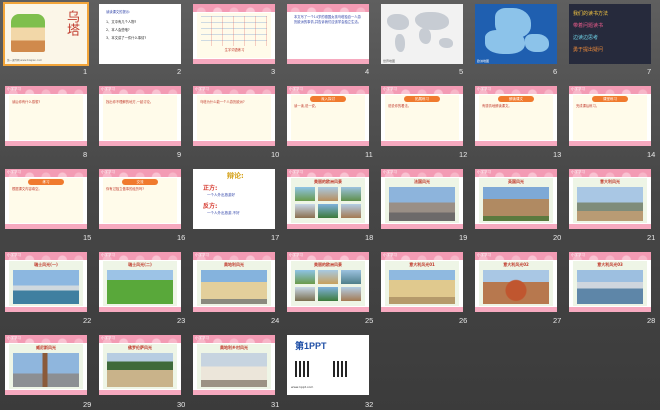  I want to click on map-caption: 欧洲地图, so click(483, 61).